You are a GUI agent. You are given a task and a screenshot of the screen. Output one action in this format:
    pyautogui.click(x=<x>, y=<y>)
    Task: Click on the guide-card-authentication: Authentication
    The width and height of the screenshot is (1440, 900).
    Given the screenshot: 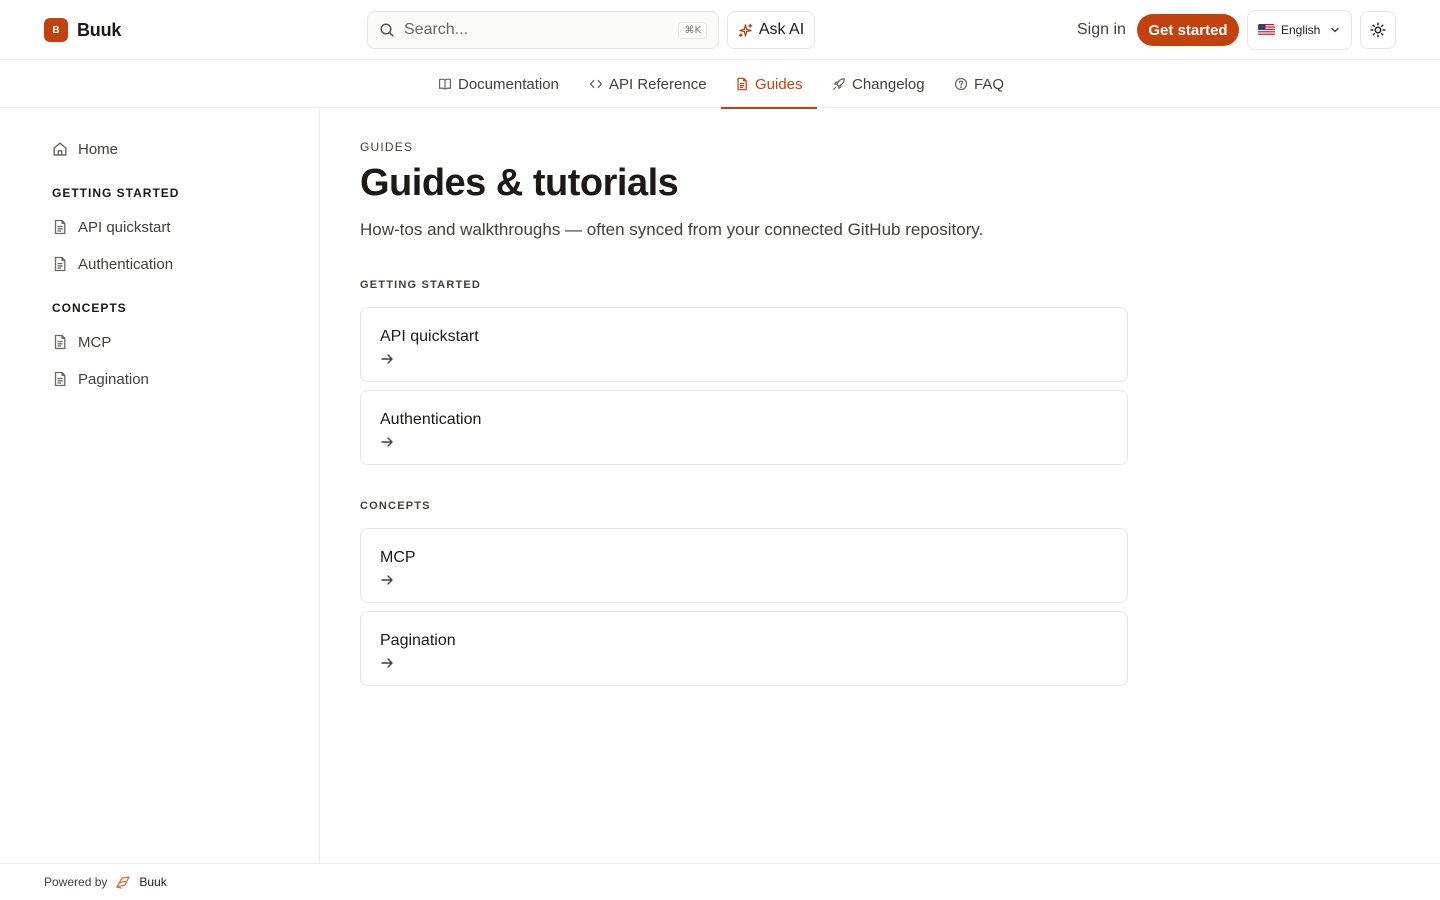 What is the action you would take?
    pyautogui.click(x=744, y=427)
    